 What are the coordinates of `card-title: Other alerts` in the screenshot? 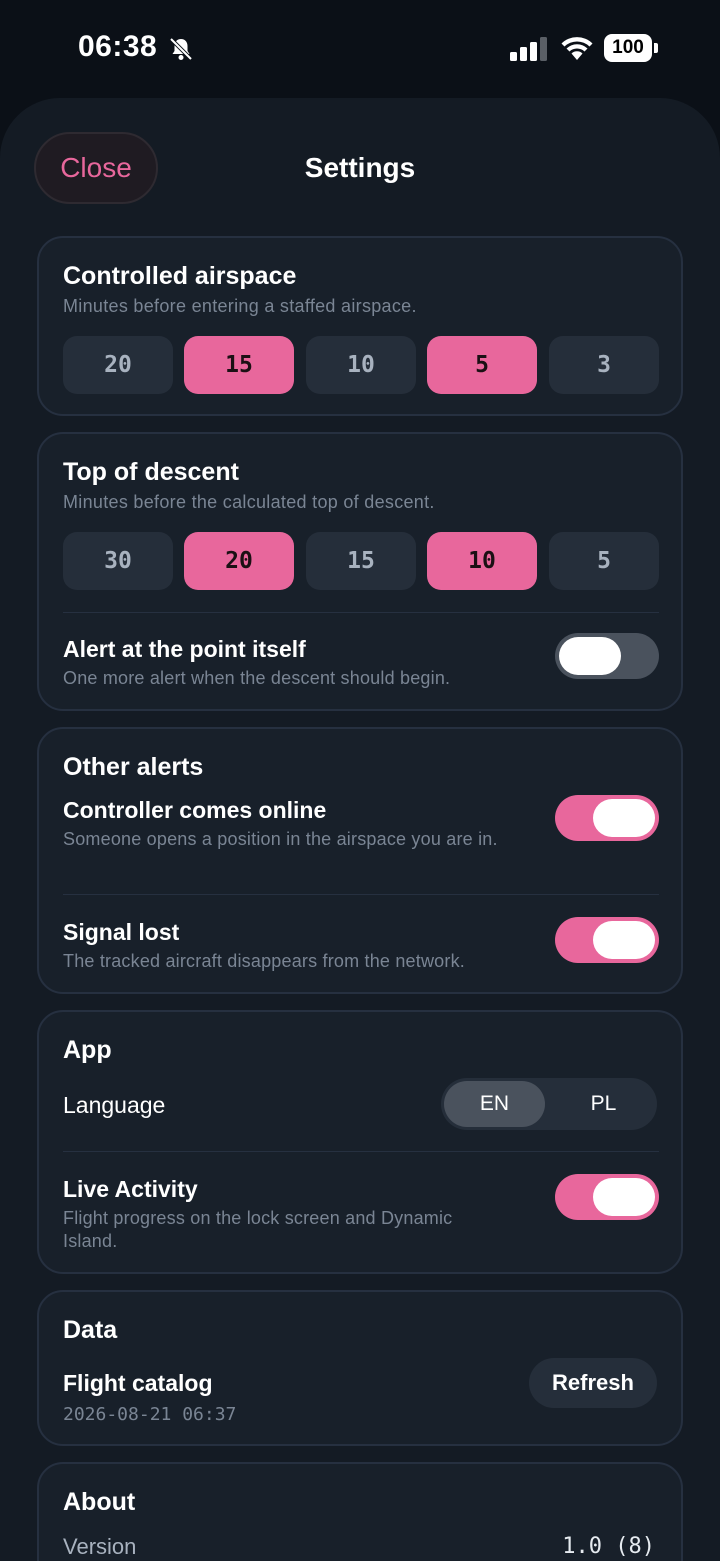 It's located at (133, 767).